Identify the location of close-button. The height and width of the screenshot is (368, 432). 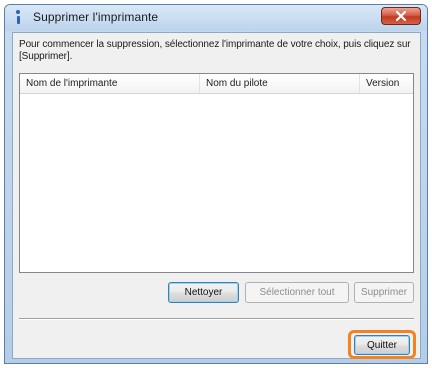
(401, 16).